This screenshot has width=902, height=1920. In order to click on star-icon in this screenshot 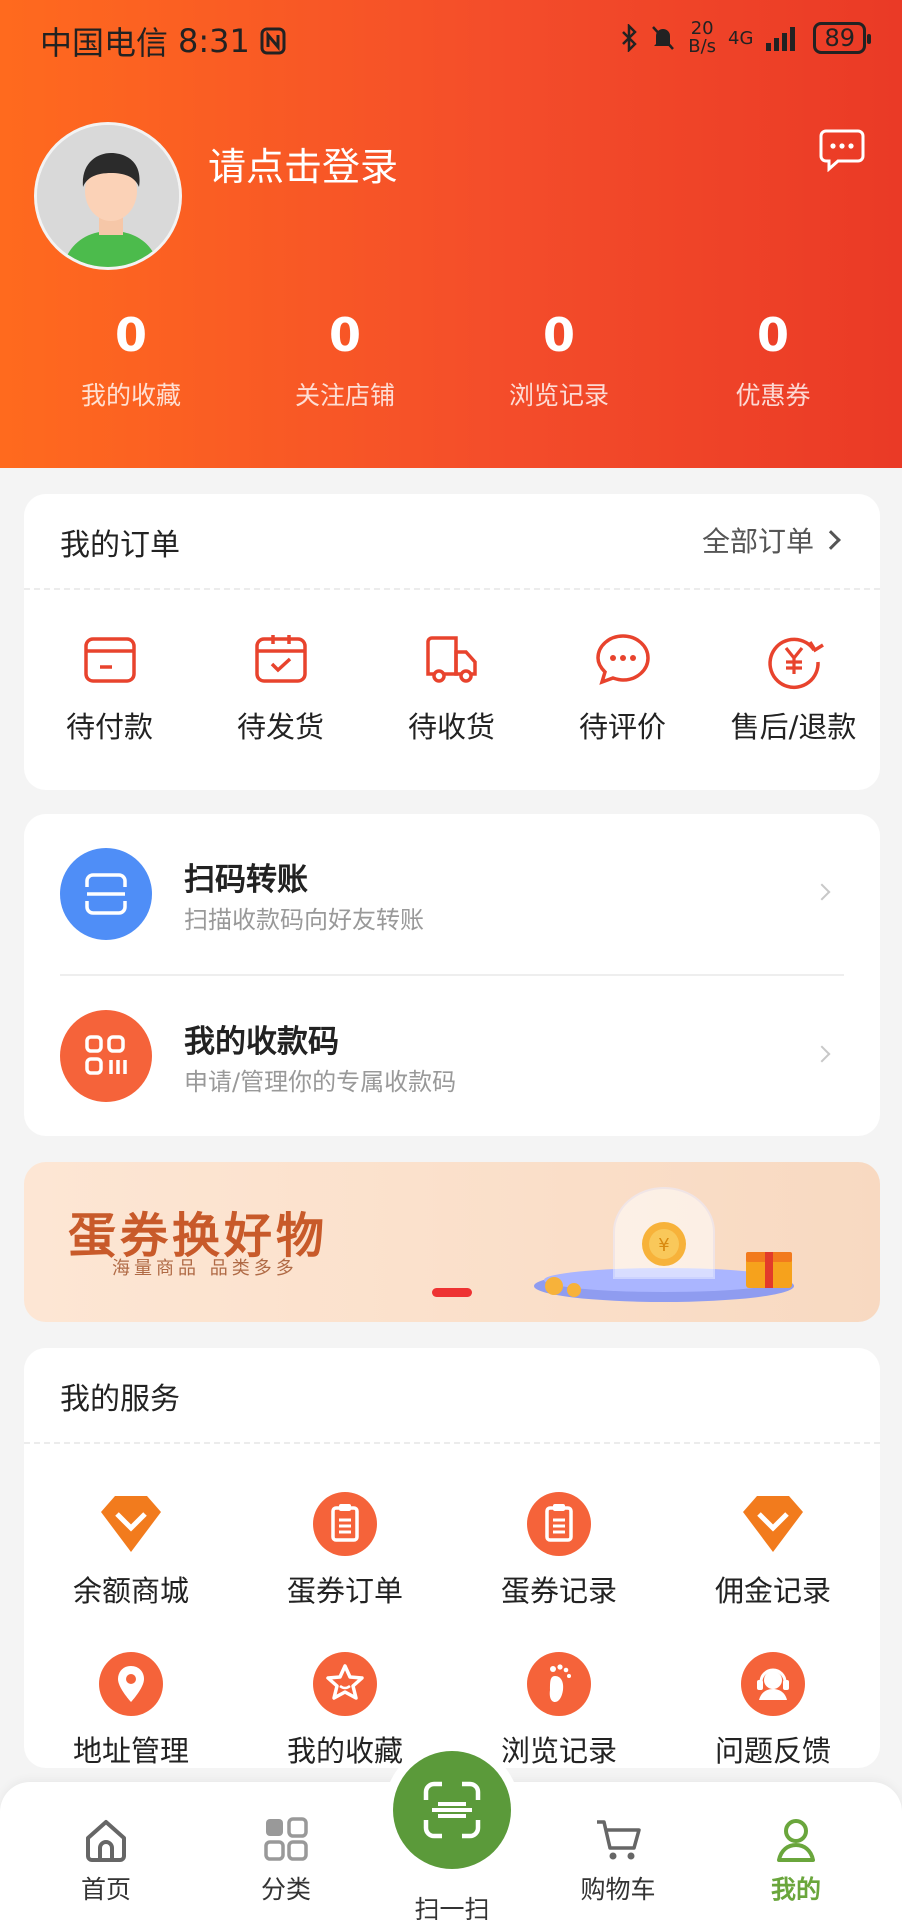, I will do `click(345, 1684)`.